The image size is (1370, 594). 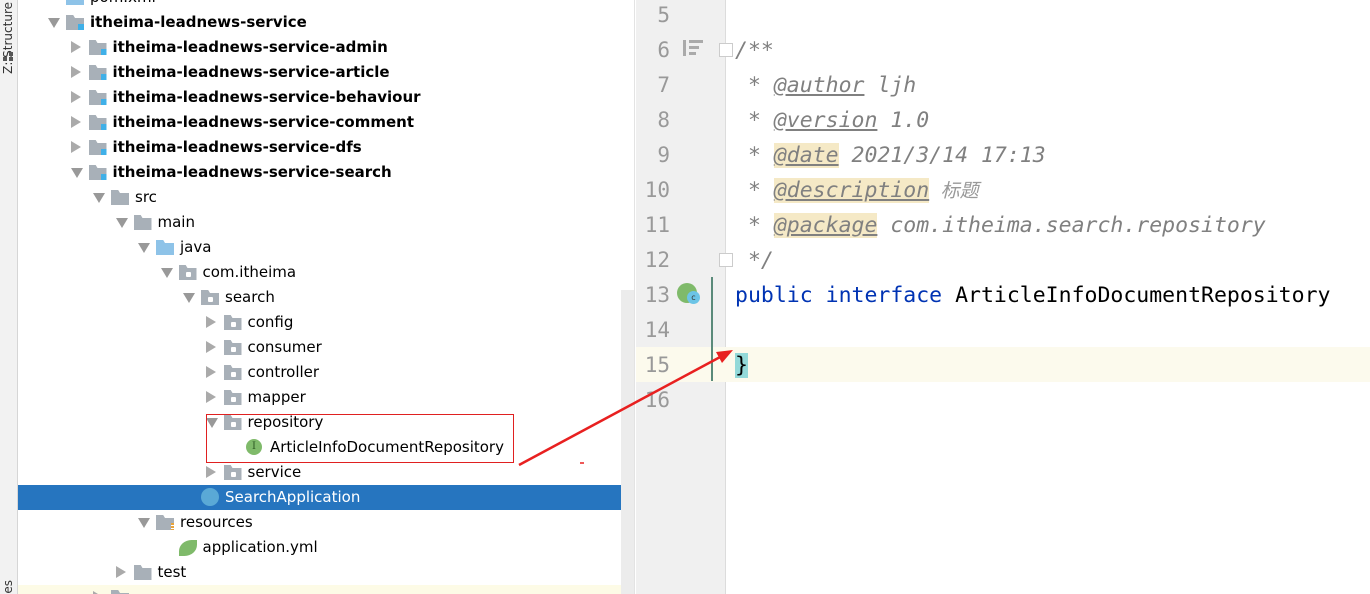 What do you see at coordinates (625, 408) in the screenshot?
I see `annotation-arrow` at bounding box center [625, 408].